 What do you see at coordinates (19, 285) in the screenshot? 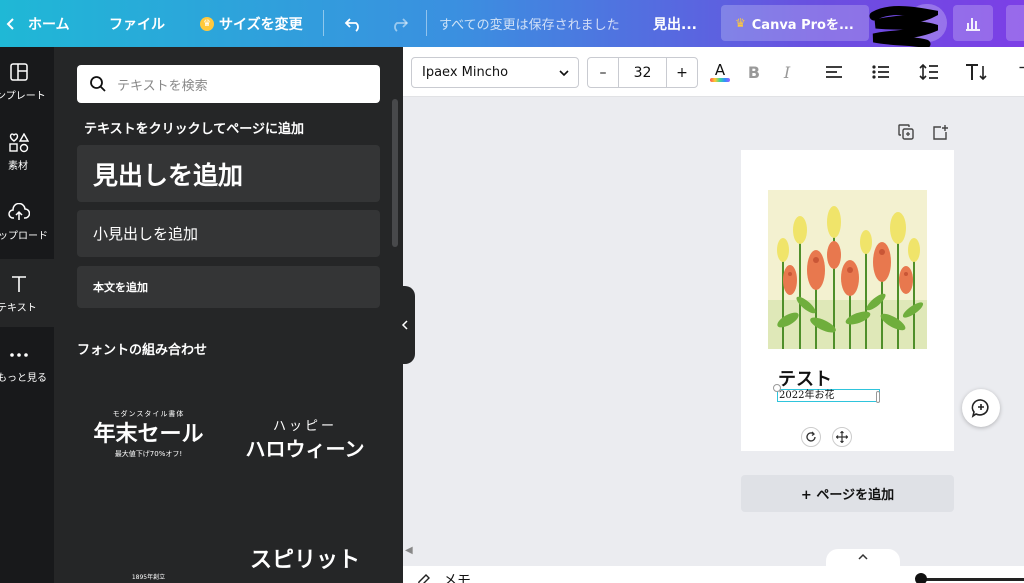
I see `text-t-icon` at bounding box center [19, 285].